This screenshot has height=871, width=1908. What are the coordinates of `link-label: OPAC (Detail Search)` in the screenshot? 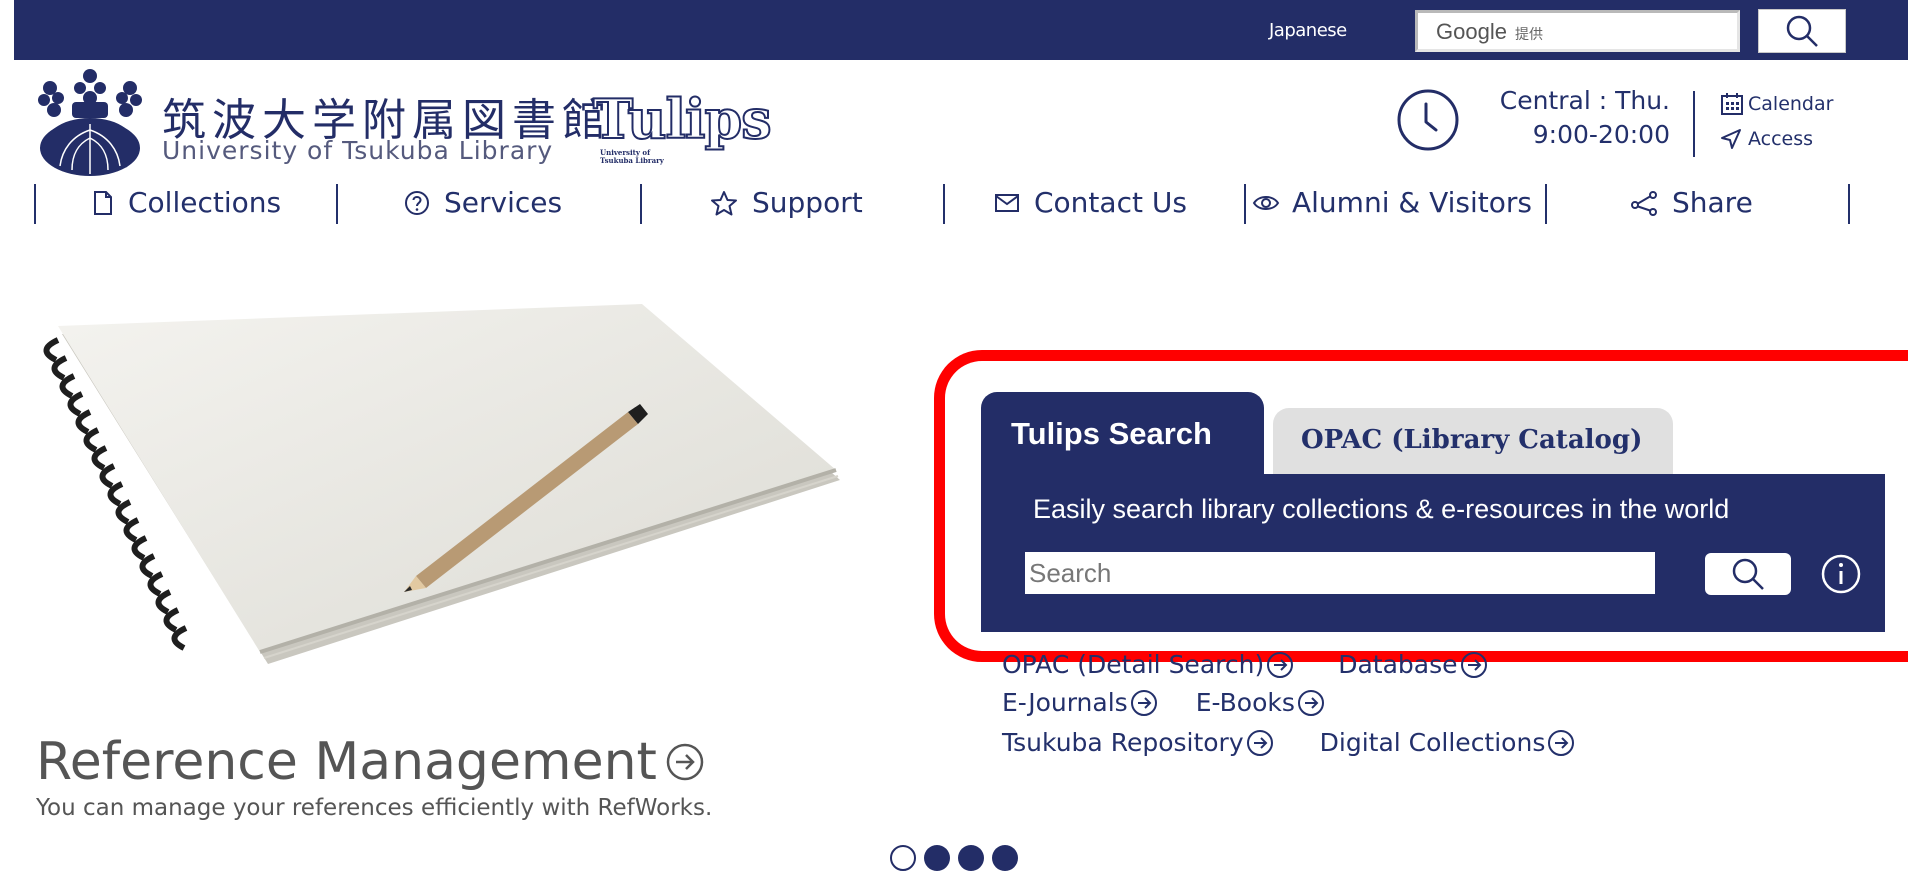 It's located at (1133, 664).